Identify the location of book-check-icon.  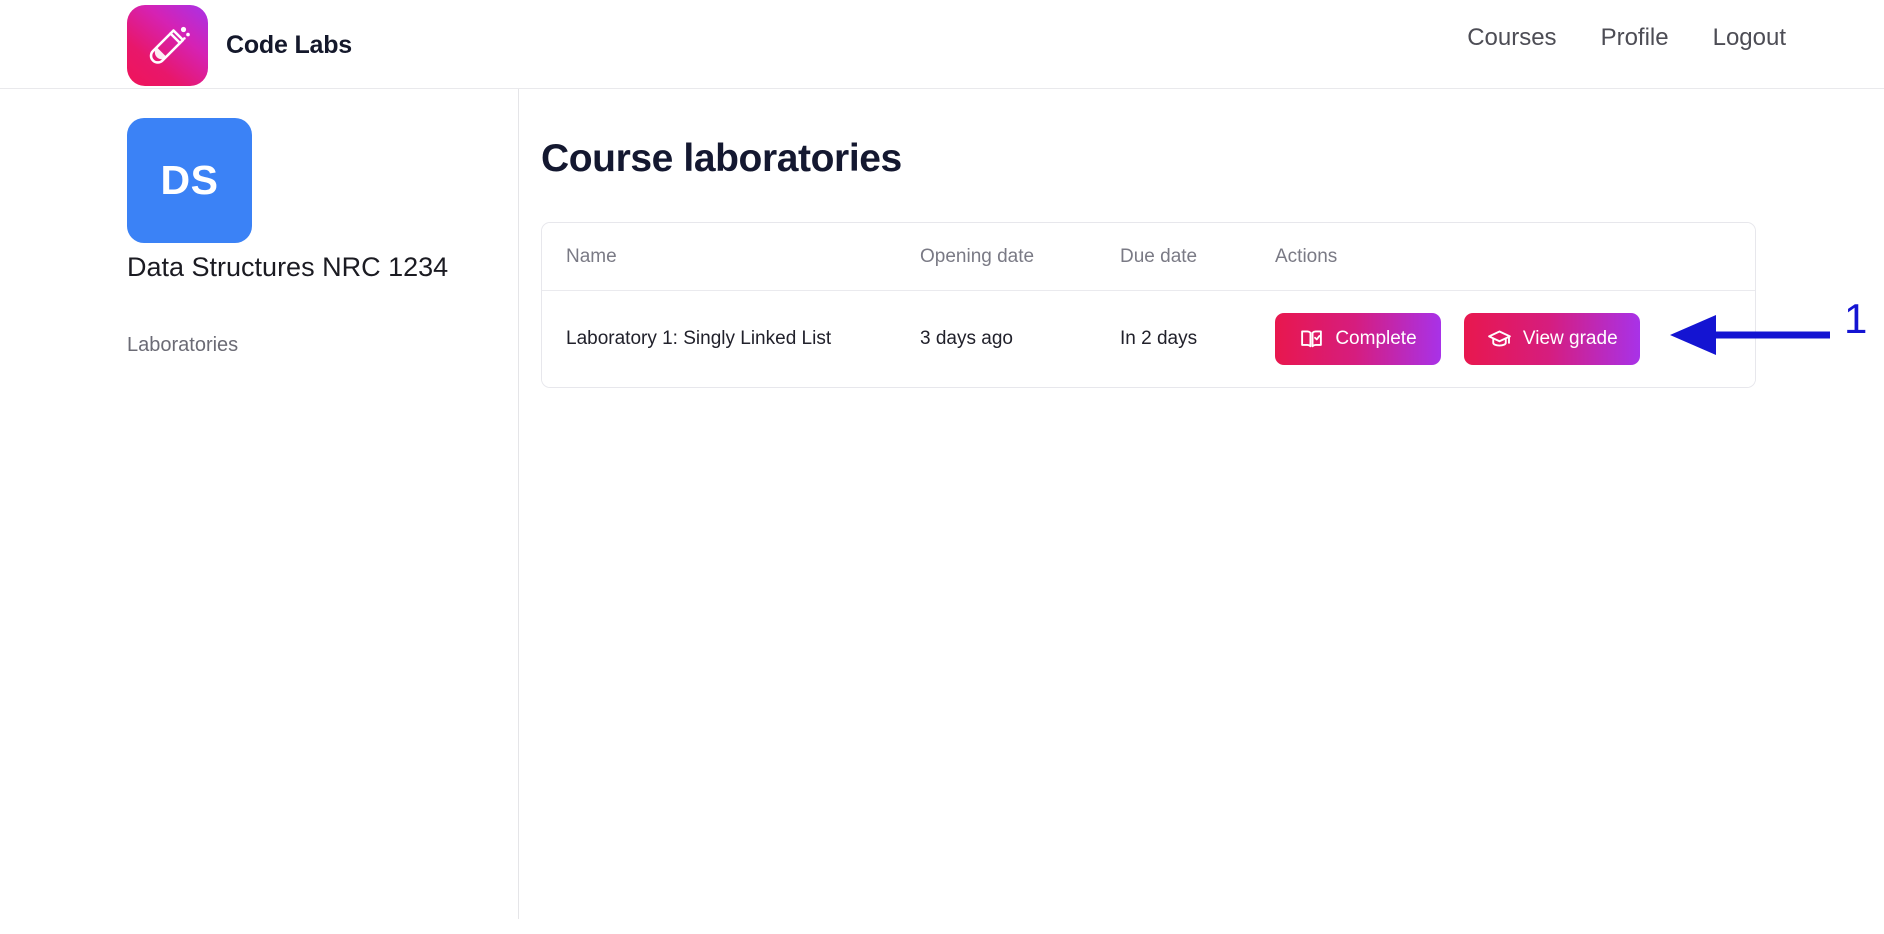
(1312, 338).